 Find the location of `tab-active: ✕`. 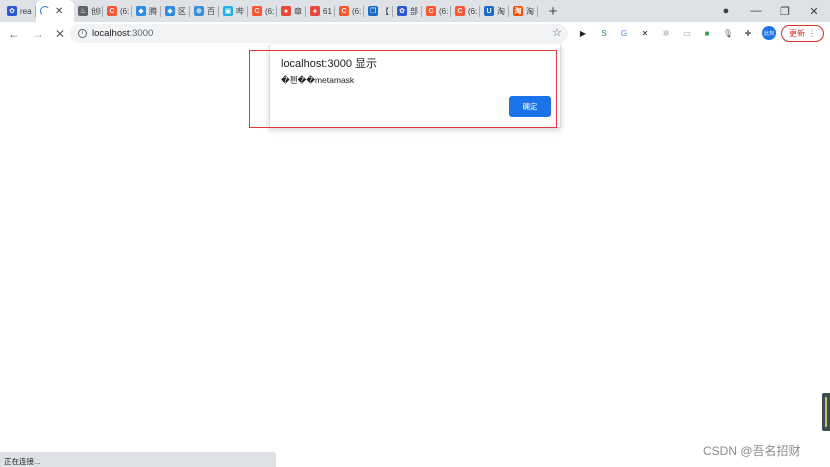

tab-active: ✕ is located at coordinates (55, 11).